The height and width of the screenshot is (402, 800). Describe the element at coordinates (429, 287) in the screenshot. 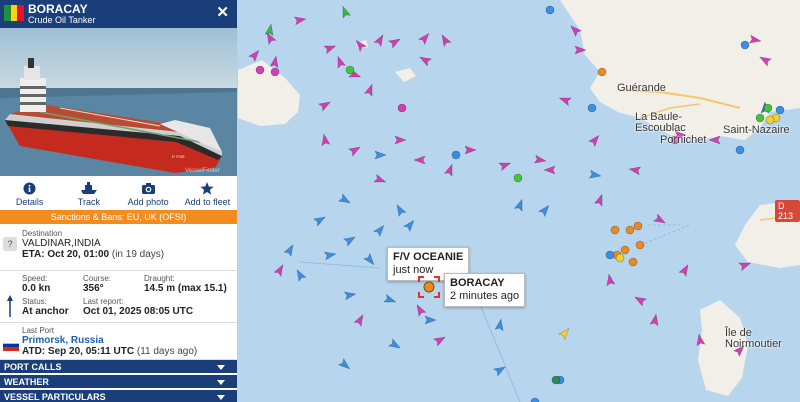

I see `selected-vessel-marker` at that location.